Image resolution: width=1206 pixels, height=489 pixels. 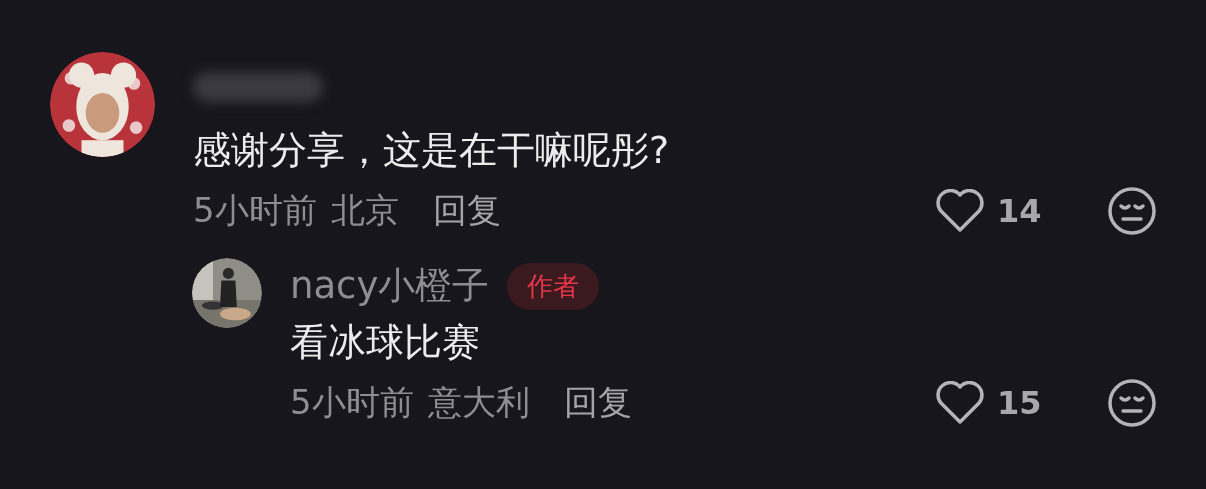 I want to click on comment-text: 感谢分享，这是在干嘛呢彤?, so click(x=432, y=150).